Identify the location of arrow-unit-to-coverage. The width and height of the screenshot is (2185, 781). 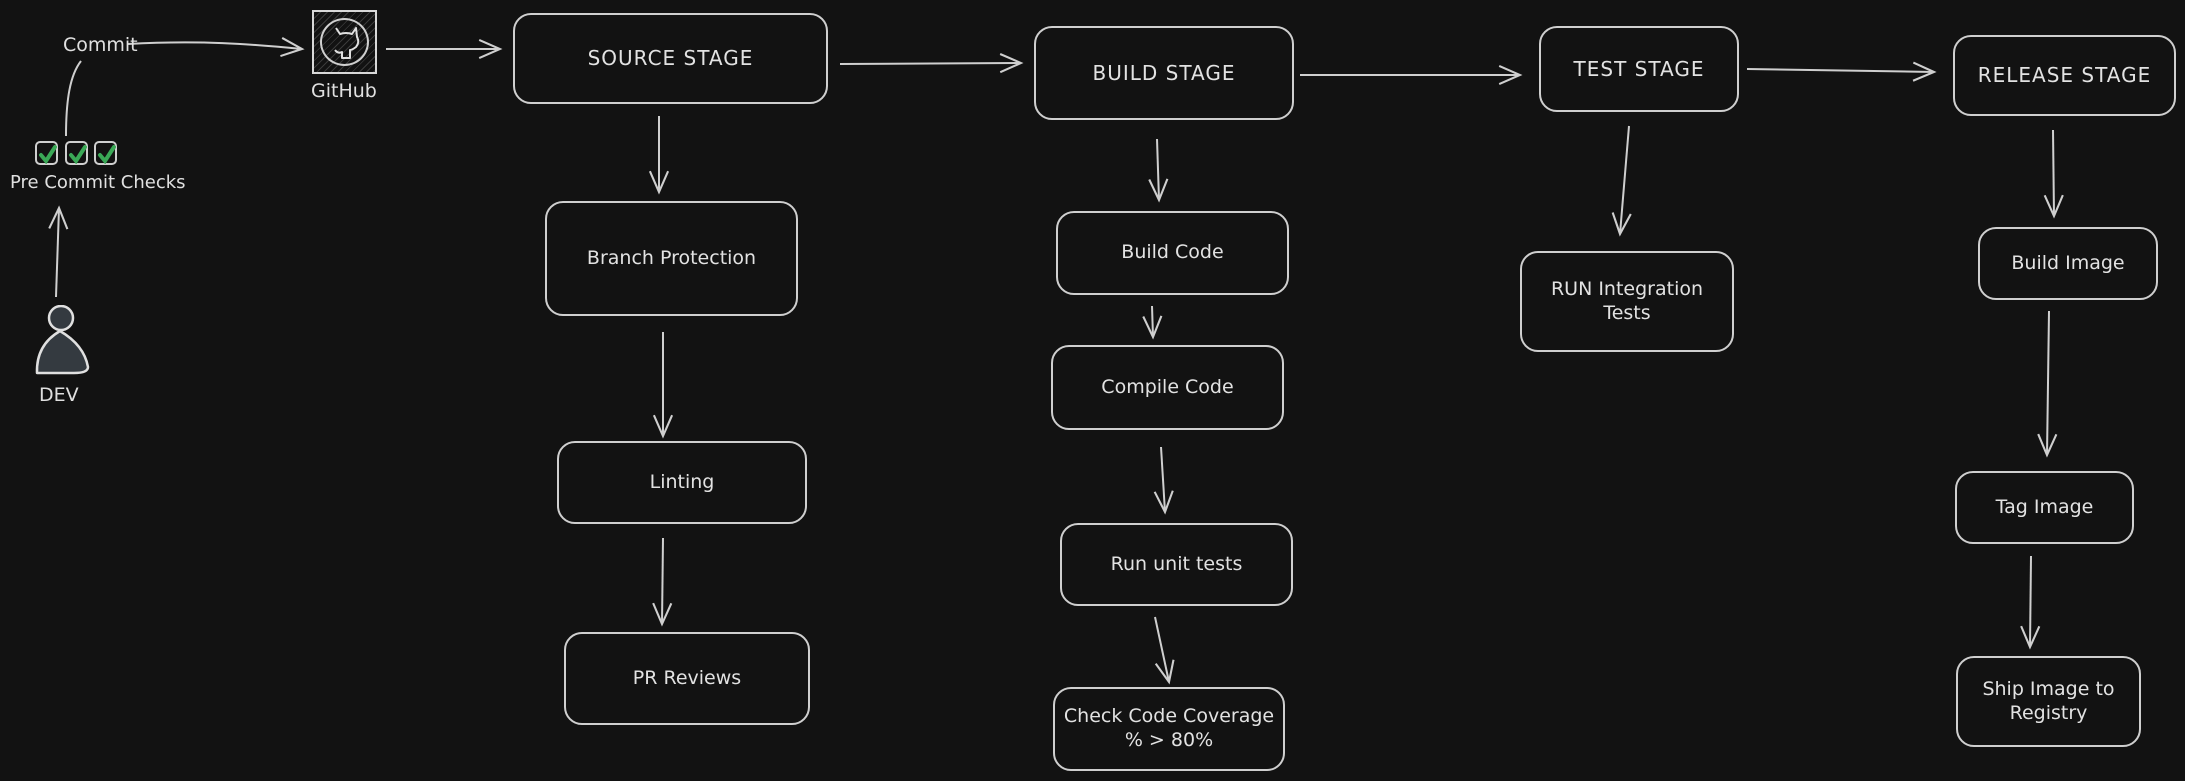
(1164, 650).